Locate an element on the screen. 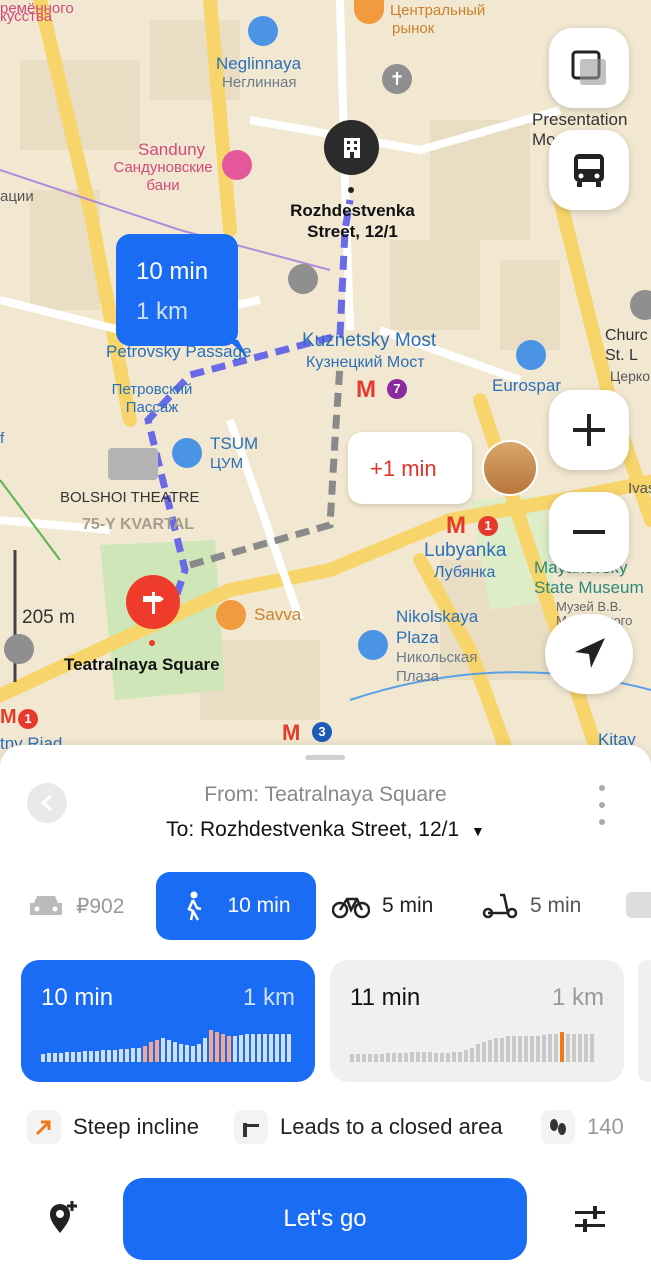 This screenshot has height=1280, width=651. metro-line-badge: 3 is located at coordinates (322, 732).